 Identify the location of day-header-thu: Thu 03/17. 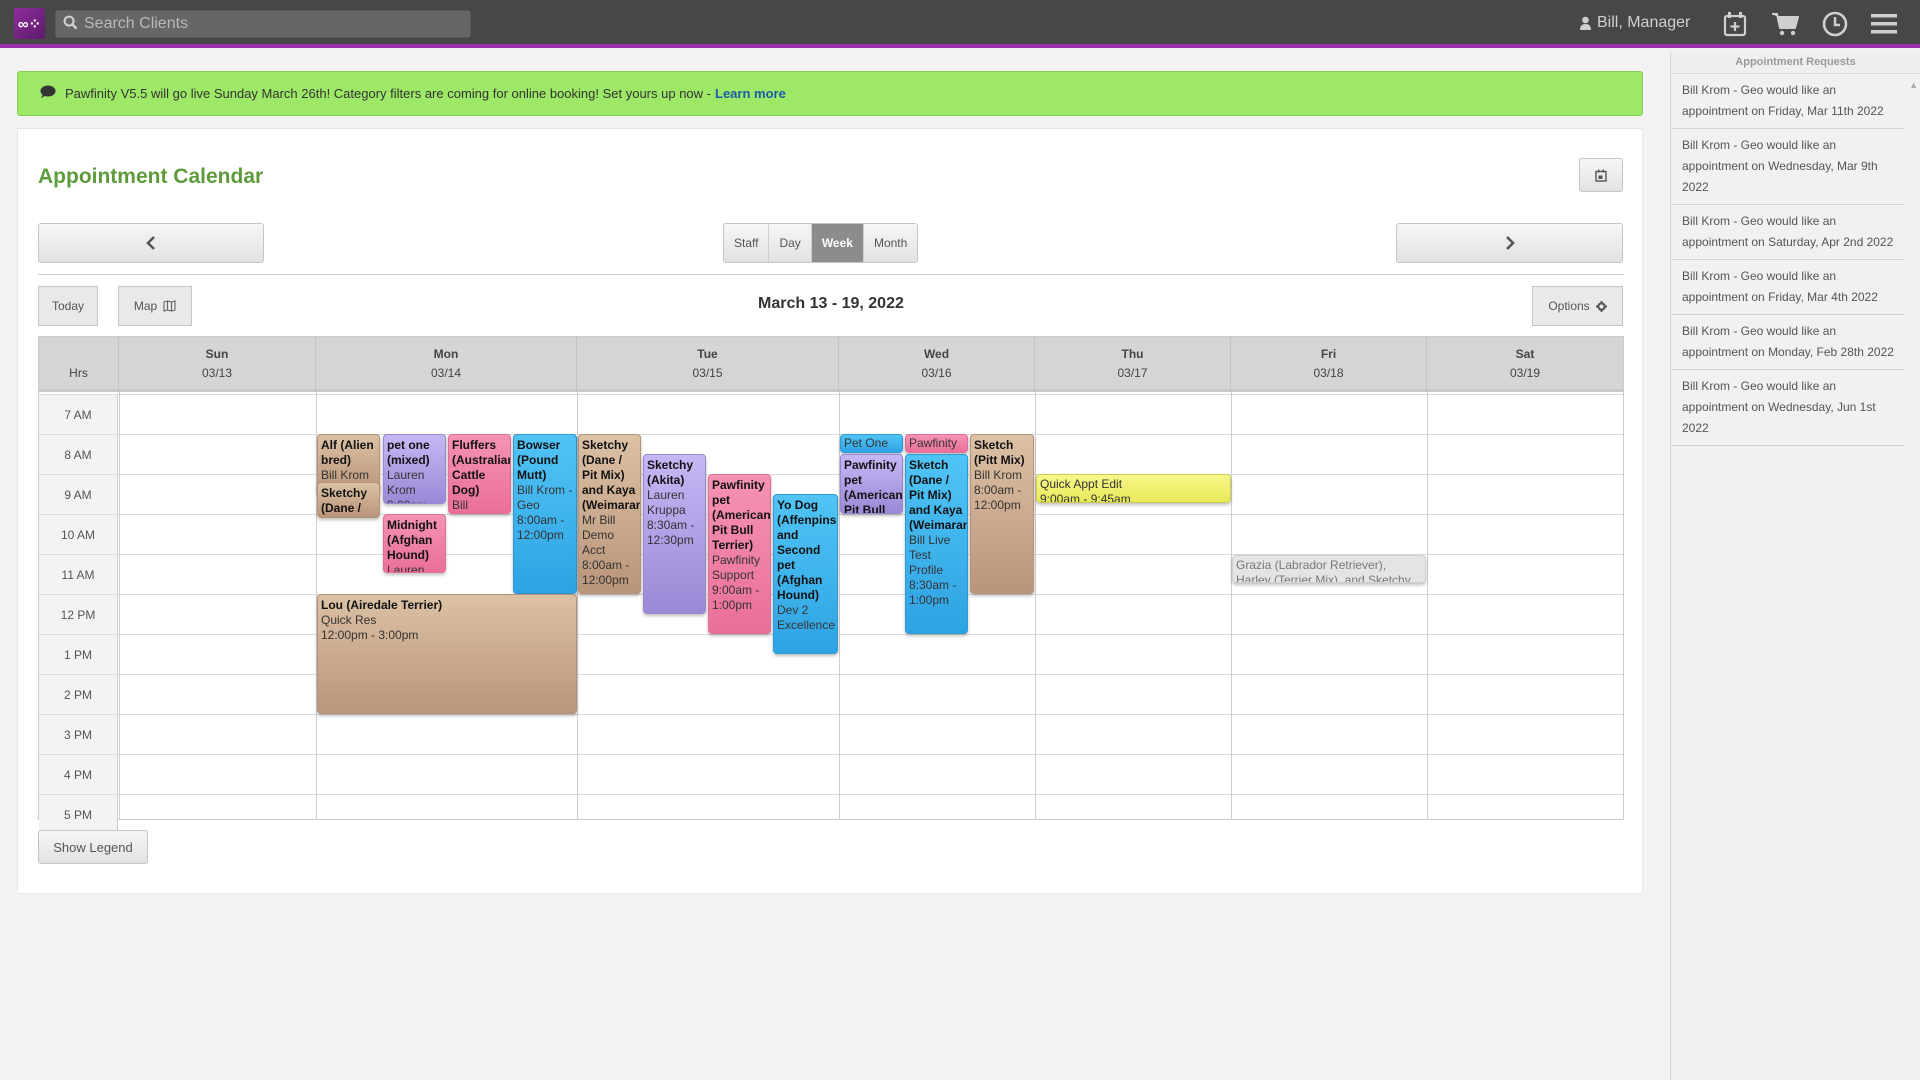
(1133, 364).